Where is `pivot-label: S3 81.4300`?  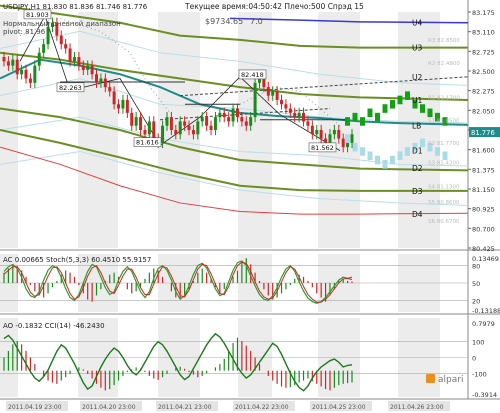 pivot-label: S3 81.4300 is located at coordinates (444, 164).